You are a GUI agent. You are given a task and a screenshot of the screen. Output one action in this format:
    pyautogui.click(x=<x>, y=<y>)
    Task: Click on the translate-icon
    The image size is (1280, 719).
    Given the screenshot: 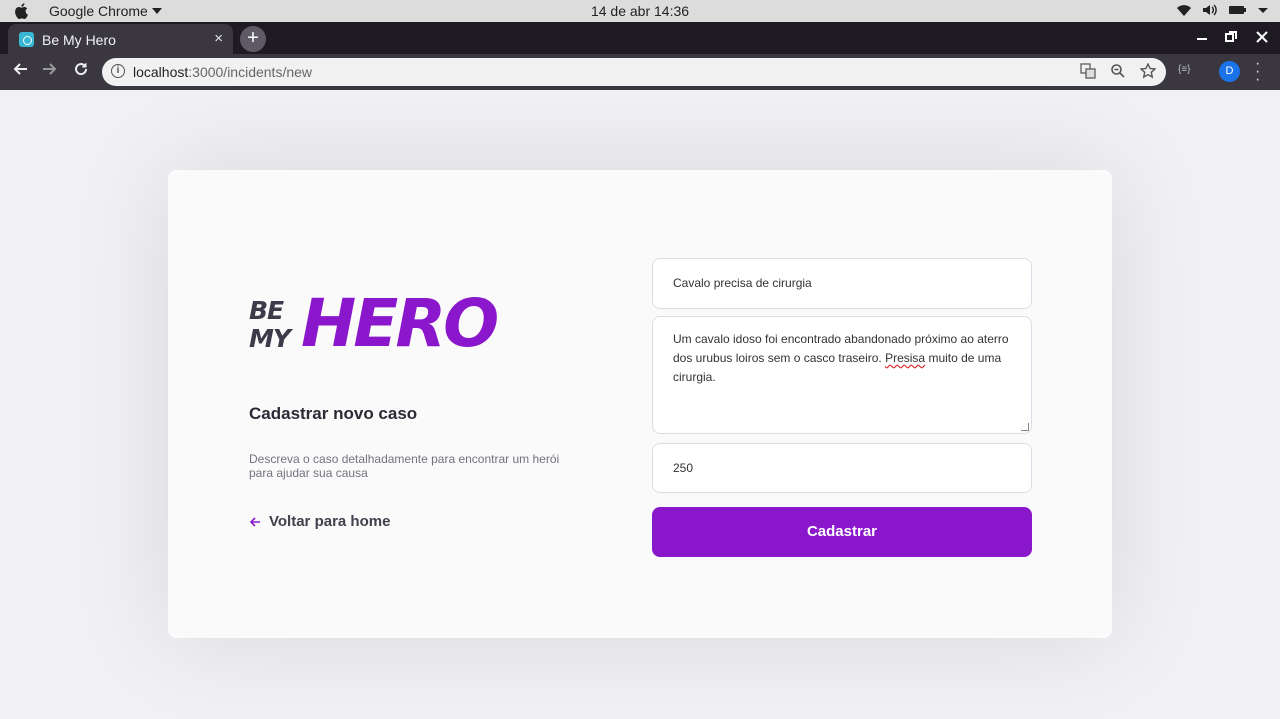 What is the action you would take?
    pyautogui.click(x=1088, y=71)
    